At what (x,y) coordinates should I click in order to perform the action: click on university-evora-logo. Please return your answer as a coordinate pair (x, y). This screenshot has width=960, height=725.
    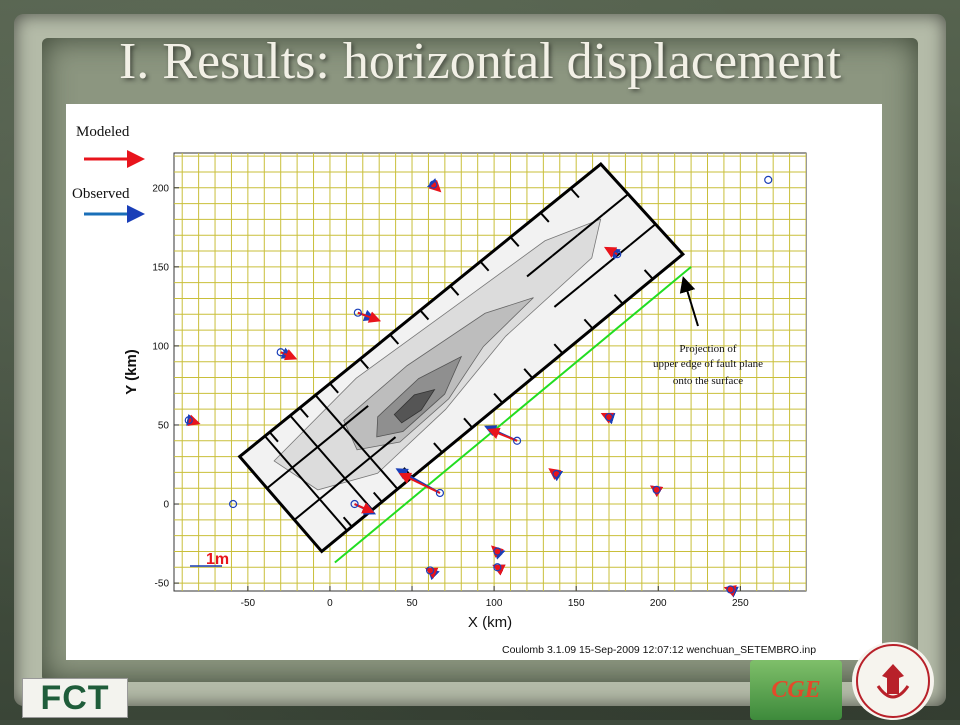
    Looking at the image, I should click on (893, 681).